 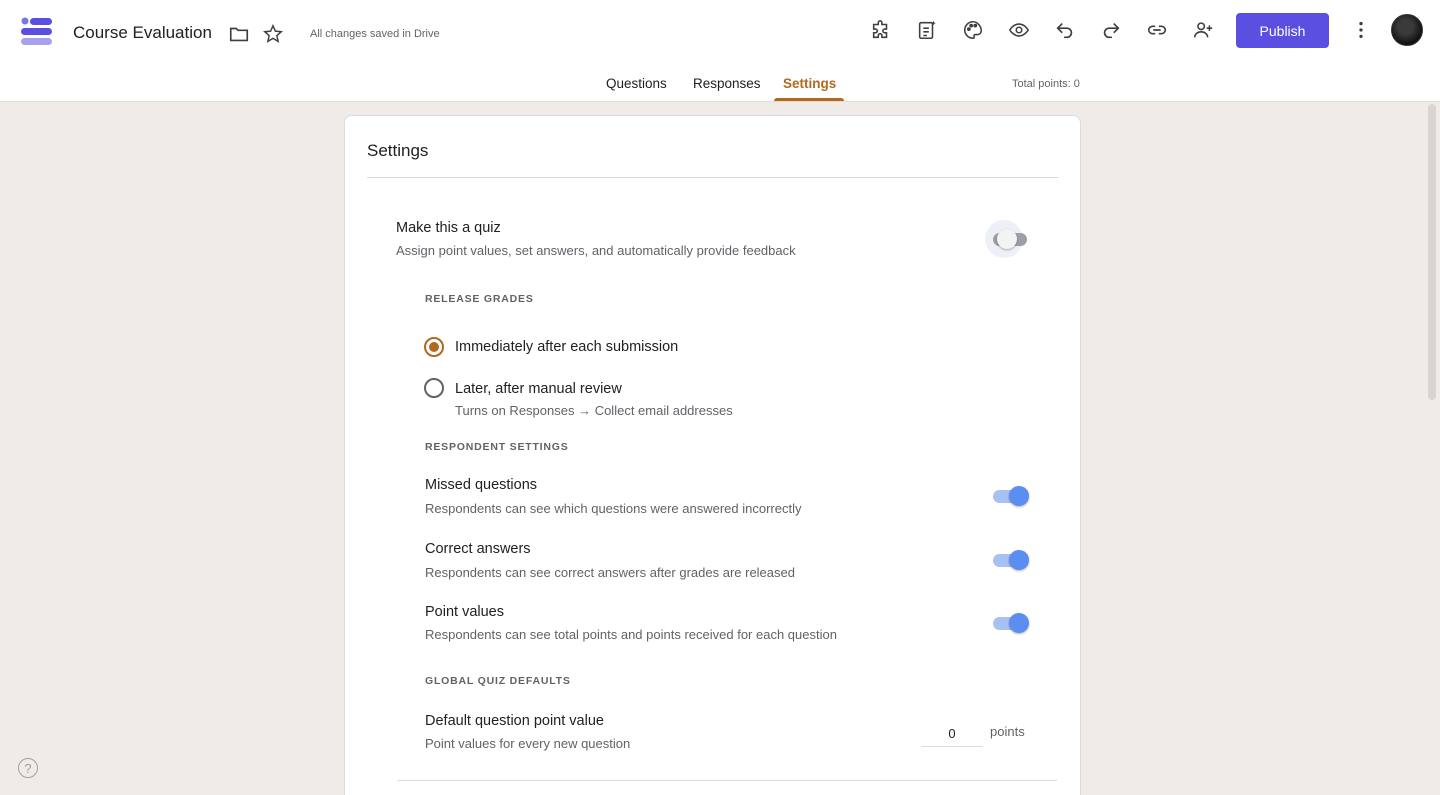 I want to click on addons-icon, so click(x=881, y=30).